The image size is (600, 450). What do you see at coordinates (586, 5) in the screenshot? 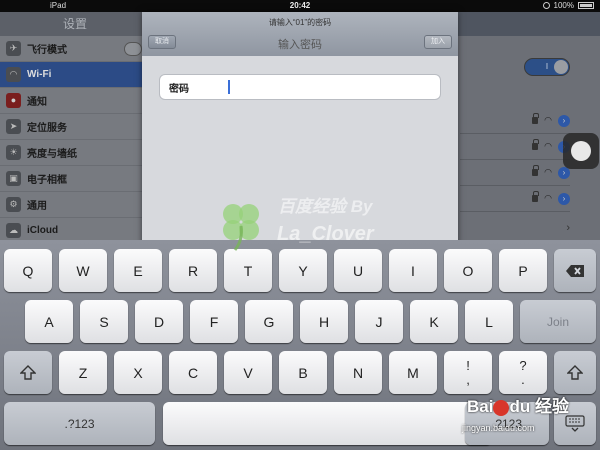
I see `battery-icon` at bounding box center [586, 5].